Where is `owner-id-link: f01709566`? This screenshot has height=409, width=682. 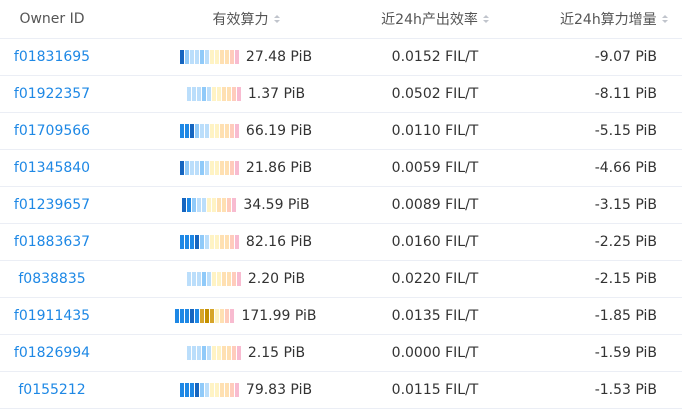 owner-id-link: f01709566 is located at coordinates (52, 131).